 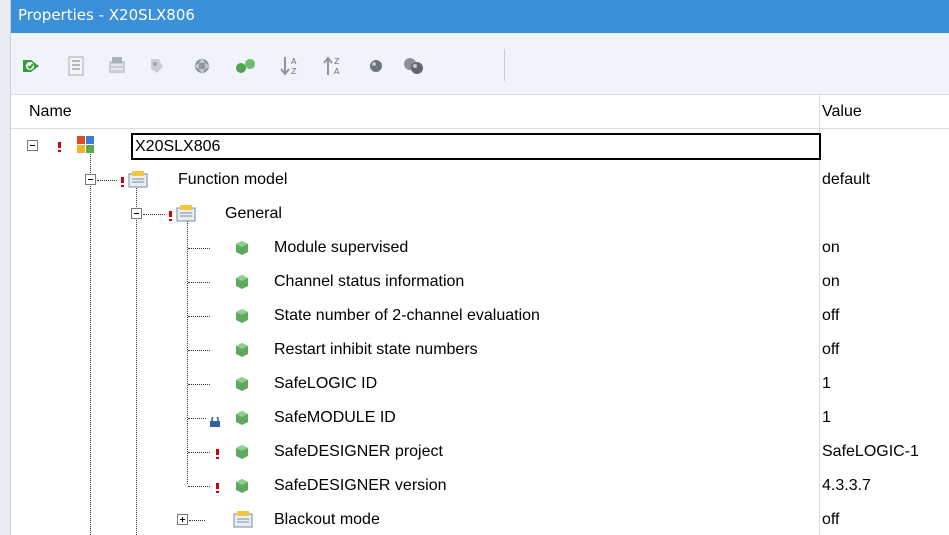 I want to click on property-label: Channel status information, so click(x=369, y=281).